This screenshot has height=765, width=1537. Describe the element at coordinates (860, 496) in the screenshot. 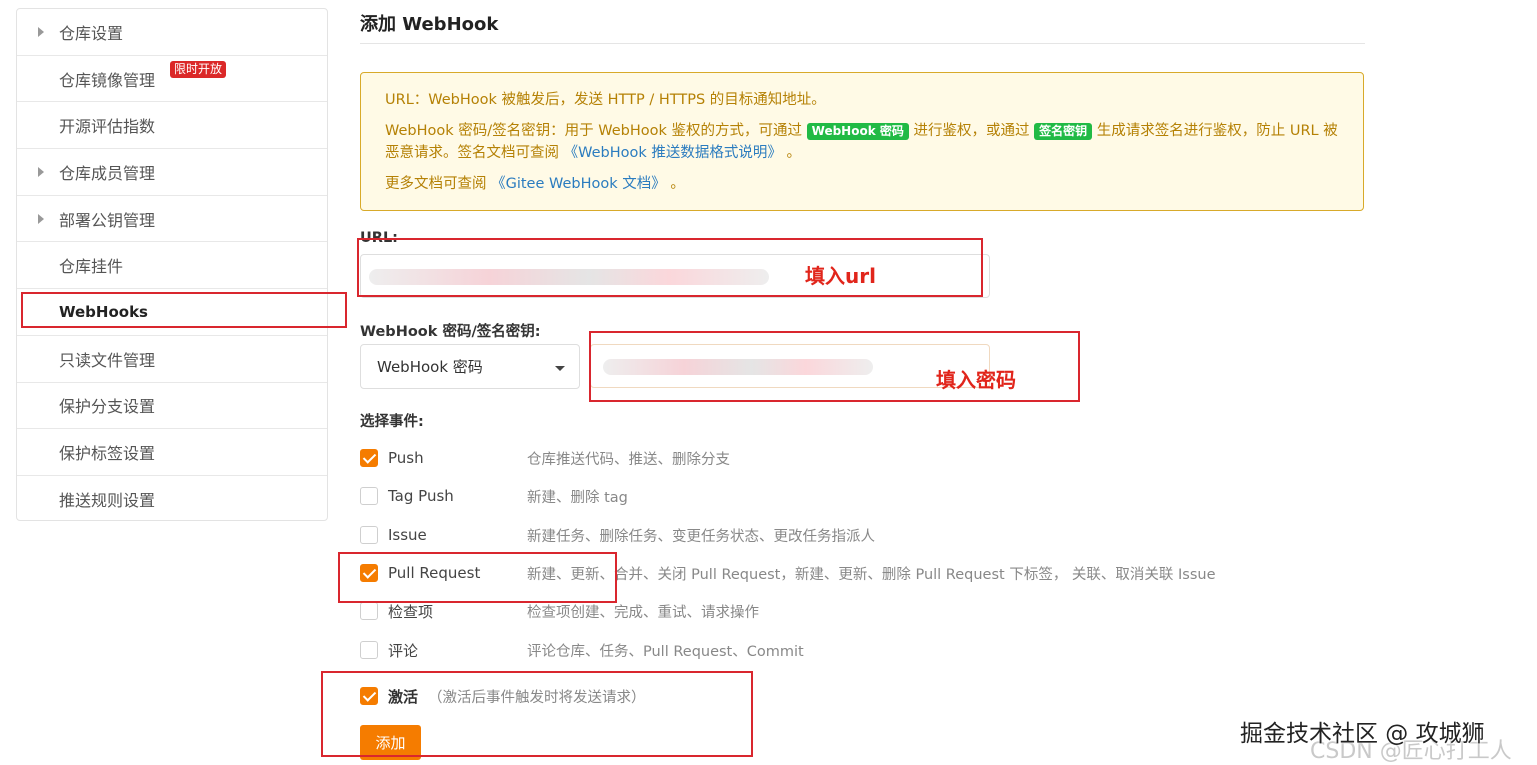

I see `event-row-tag-push: Tag Push 新建、删除 tag` at that location.